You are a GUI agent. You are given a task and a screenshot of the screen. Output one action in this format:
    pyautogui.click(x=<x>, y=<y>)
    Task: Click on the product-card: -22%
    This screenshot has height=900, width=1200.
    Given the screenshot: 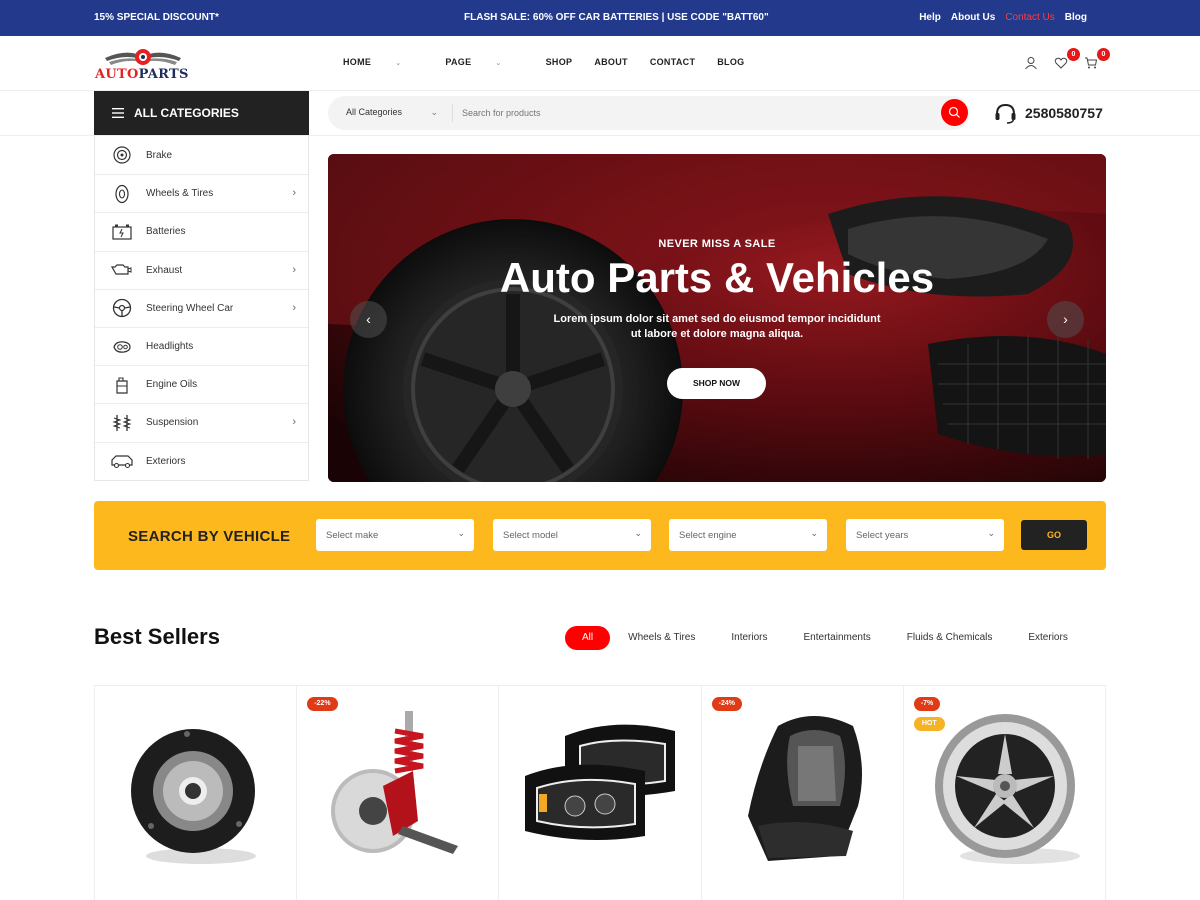 What is the action you would take?
    pyautogui.click(x=398, y=793)
    